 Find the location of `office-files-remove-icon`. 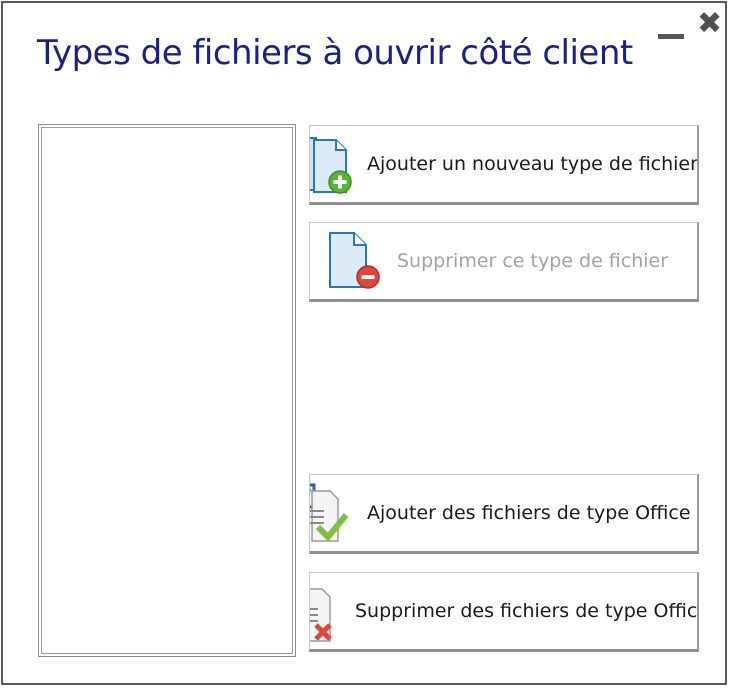

office-files-remove-icon is located at coordinates (332, 614).